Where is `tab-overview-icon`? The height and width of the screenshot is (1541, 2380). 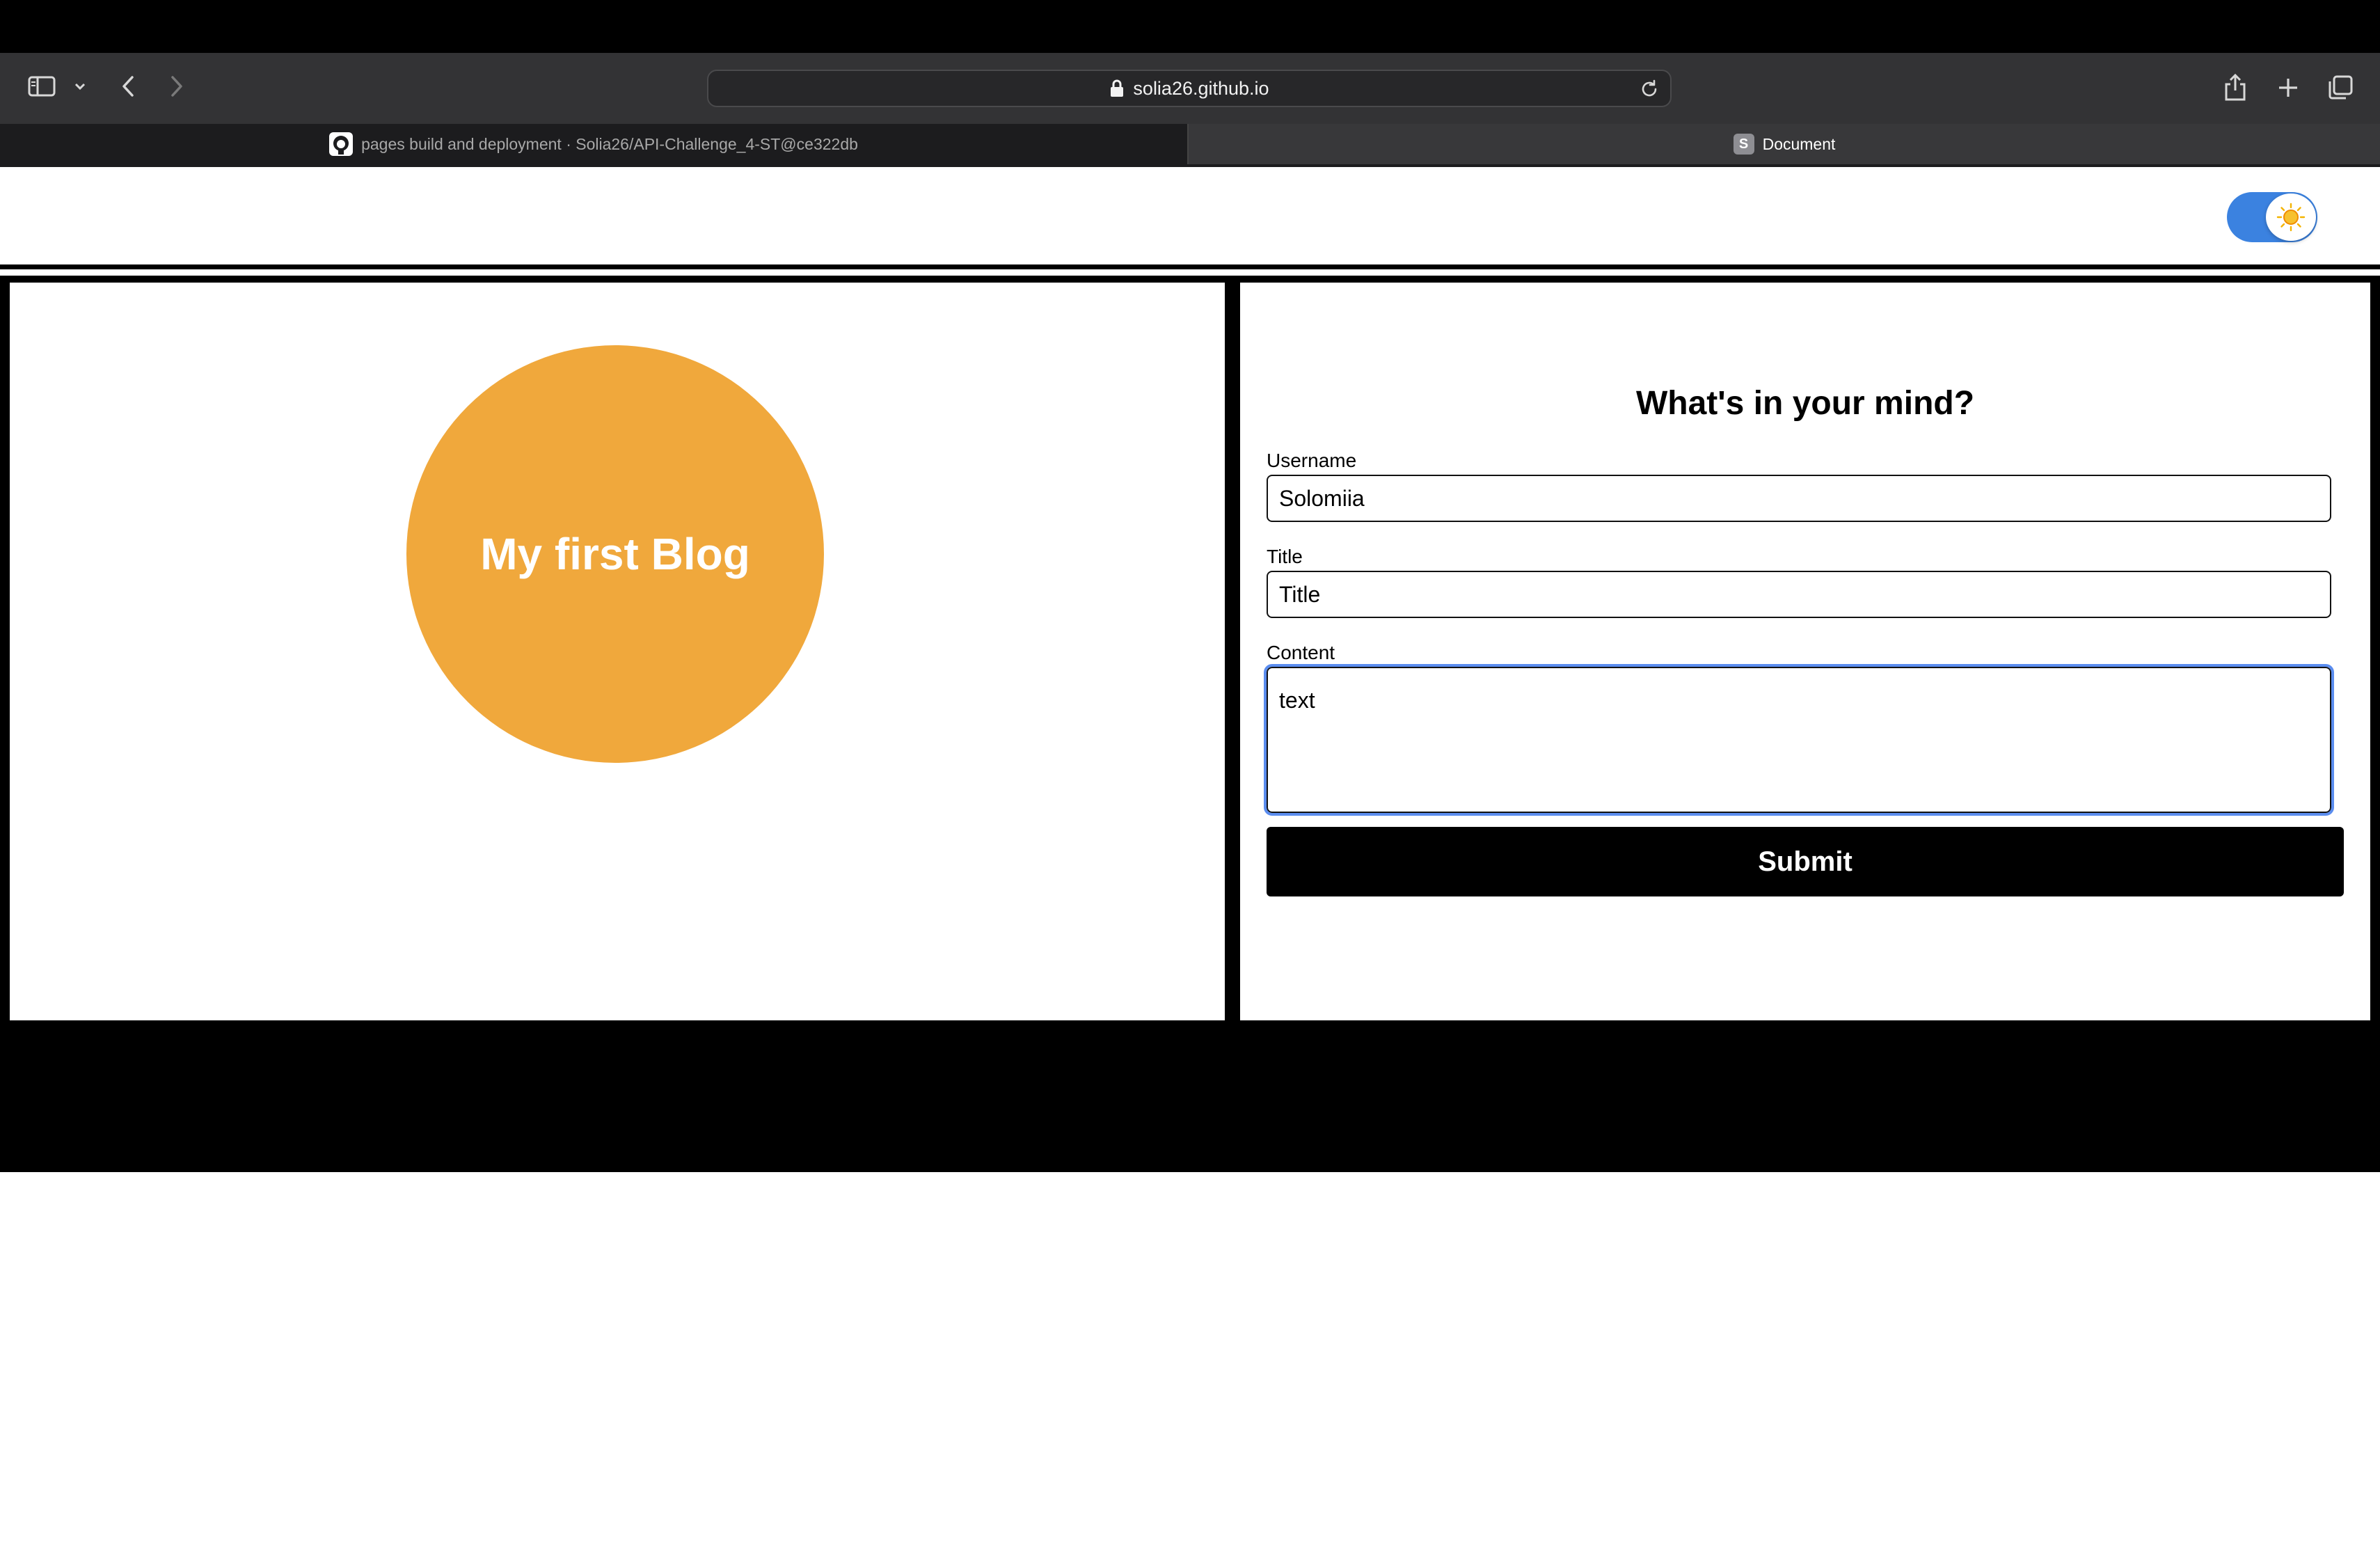 tab-overview-icon is located at coordinates (2340, 87).